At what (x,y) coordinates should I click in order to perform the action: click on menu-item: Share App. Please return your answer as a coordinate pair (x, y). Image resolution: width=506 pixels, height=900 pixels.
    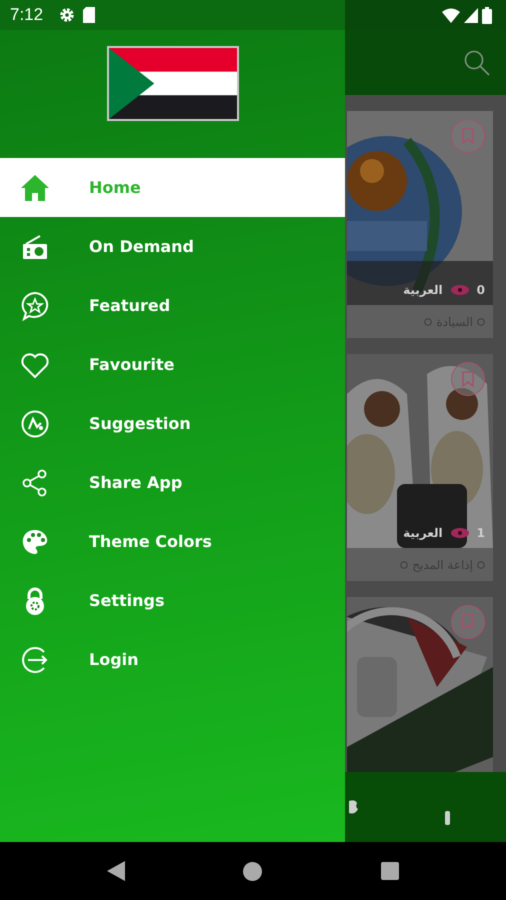
    Looking at the image, I should click on (172, 482).